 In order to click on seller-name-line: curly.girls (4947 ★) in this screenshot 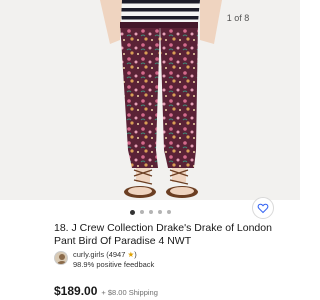, I will do `click(113, 255)`.